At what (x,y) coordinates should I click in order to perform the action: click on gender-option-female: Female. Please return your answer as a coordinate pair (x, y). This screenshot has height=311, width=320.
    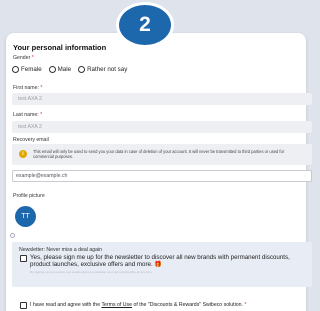
    Looking at the image, I should click on (27, 69).